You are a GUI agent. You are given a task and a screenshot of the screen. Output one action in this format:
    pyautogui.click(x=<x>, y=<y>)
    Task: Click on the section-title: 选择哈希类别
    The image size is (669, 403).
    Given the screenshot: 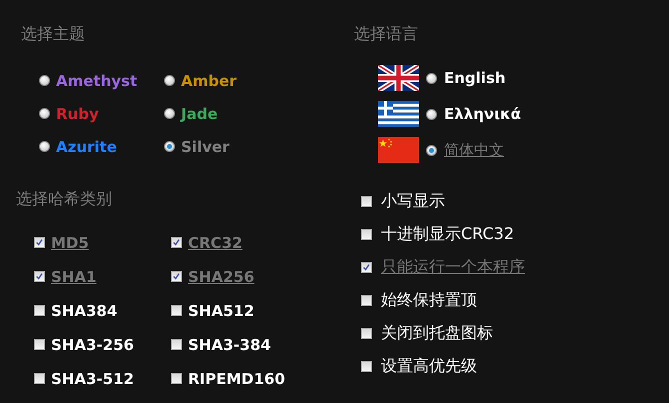 What is the action you would take?
    pyautogui.click(x=64, y=199)
    